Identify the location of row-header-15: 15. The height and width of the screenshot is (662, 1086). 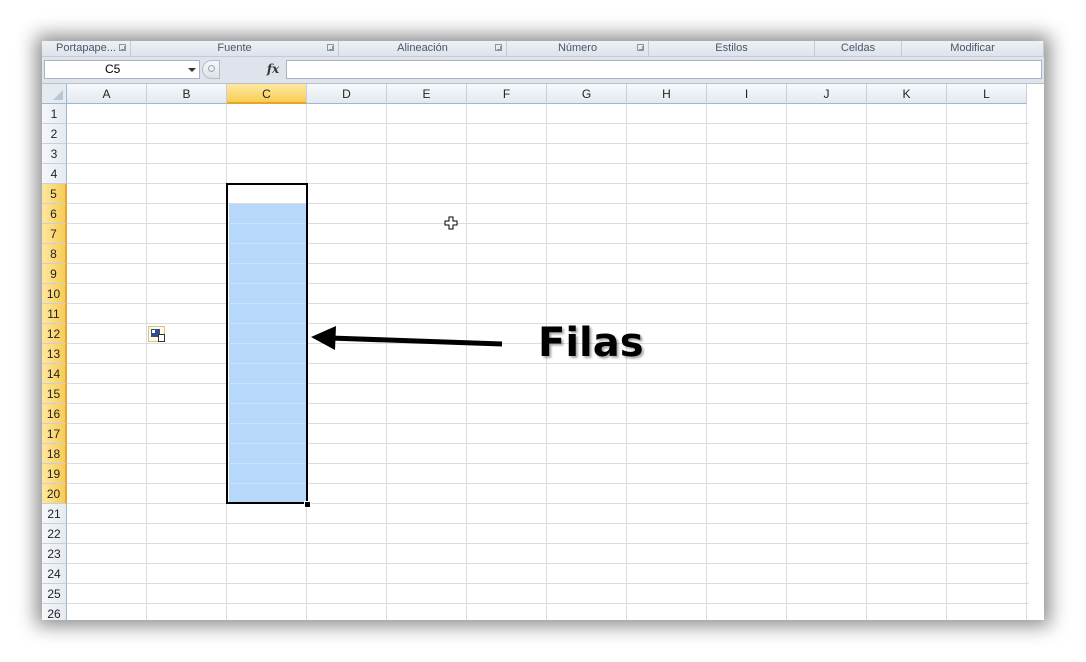
(54, 394).